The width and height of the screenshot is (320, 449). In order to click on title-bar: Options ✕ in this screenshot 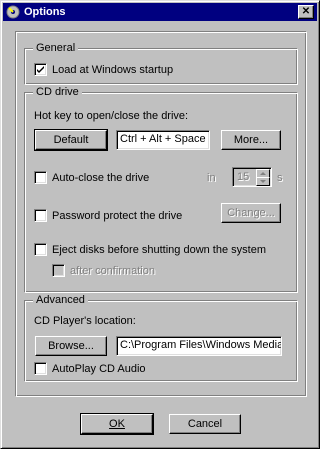, I will do `click(160, 12)`.